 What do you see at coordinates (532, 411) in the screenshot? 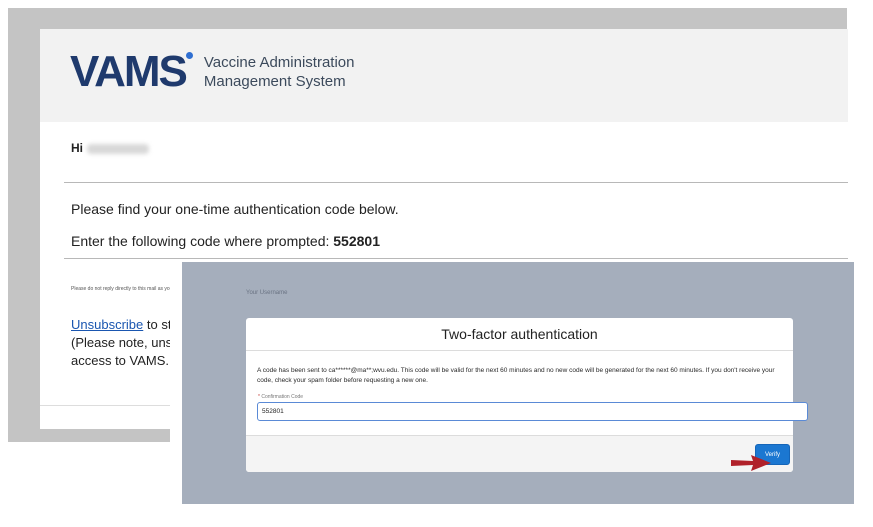
I see `confirmation-code-input` at bounding box center [532, 411].